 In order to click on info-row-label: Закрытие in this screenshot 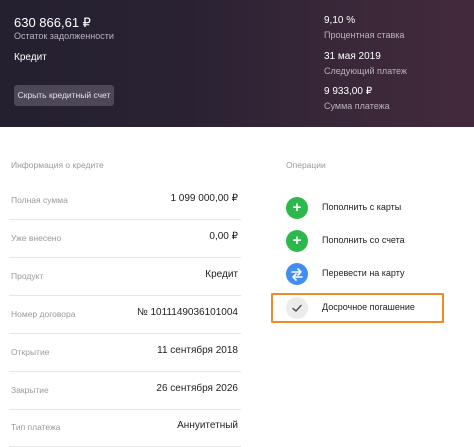, I will do `click(30, 390)`.